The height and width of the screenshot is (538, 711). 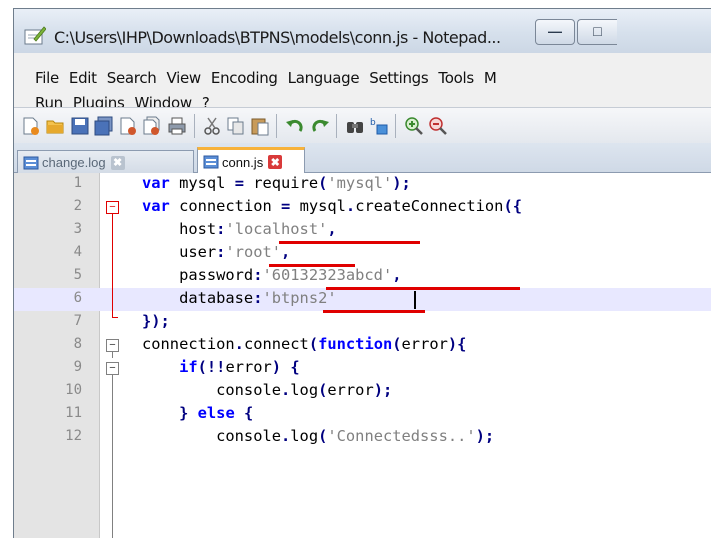 I want to click on tab-bar: change.log ✖ conn.js ✖, so click(x=362, y=158).